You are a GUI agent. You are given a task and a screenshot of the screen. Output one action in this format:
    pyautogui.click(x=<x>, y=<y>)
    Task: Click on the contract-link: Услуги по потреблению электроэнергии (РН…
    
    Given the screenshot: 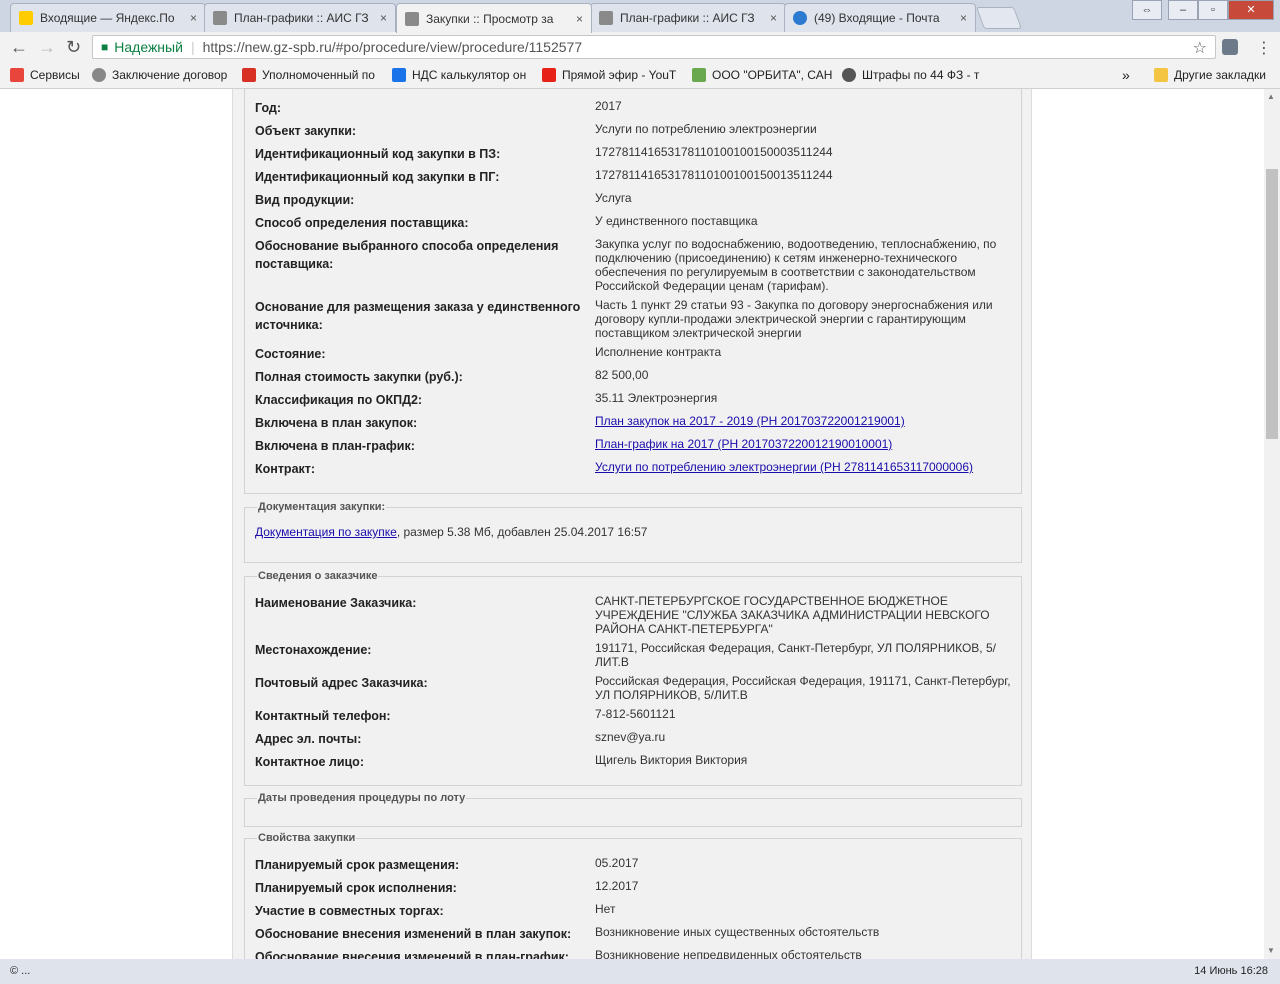 What is the action you would take?
    pyautogui.click(x=784, y=467)
    